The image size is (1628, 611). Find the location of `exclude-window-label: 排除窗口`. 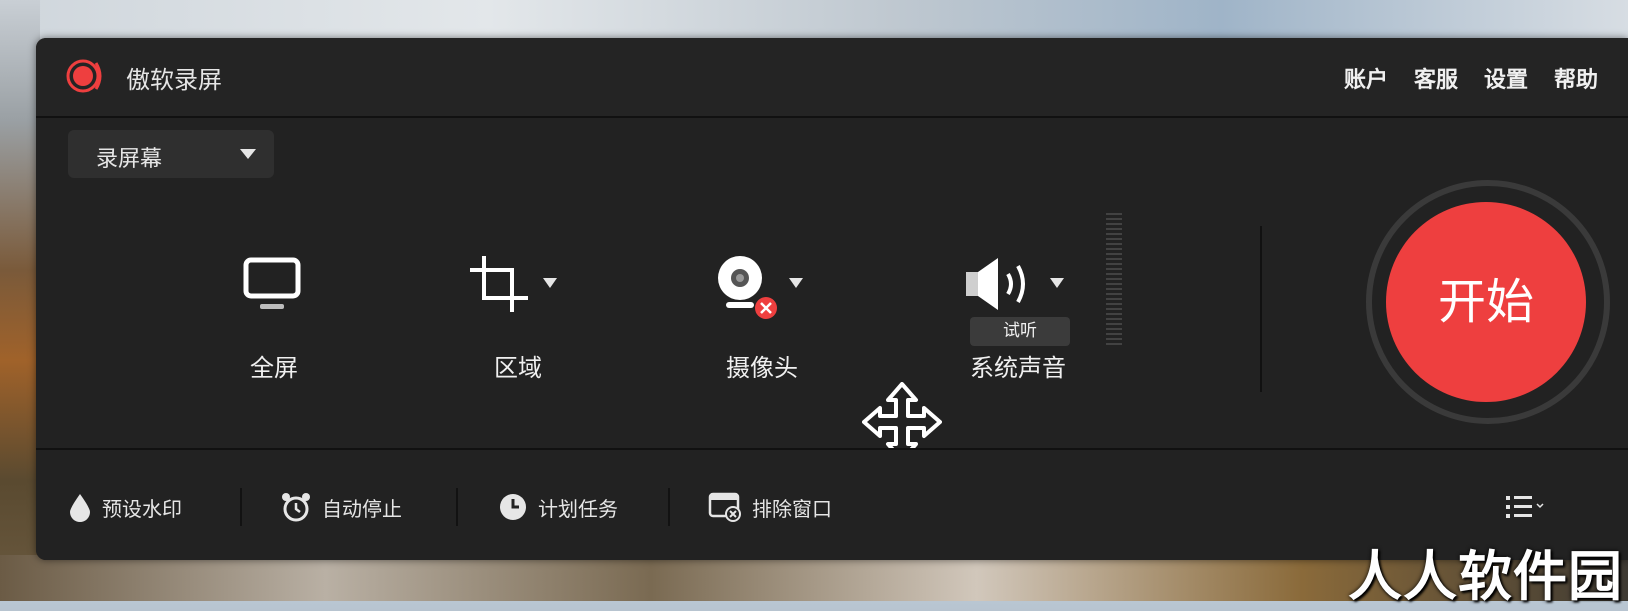

exclude-window-label: 排除窗口 is located at coordinates (792, 508).